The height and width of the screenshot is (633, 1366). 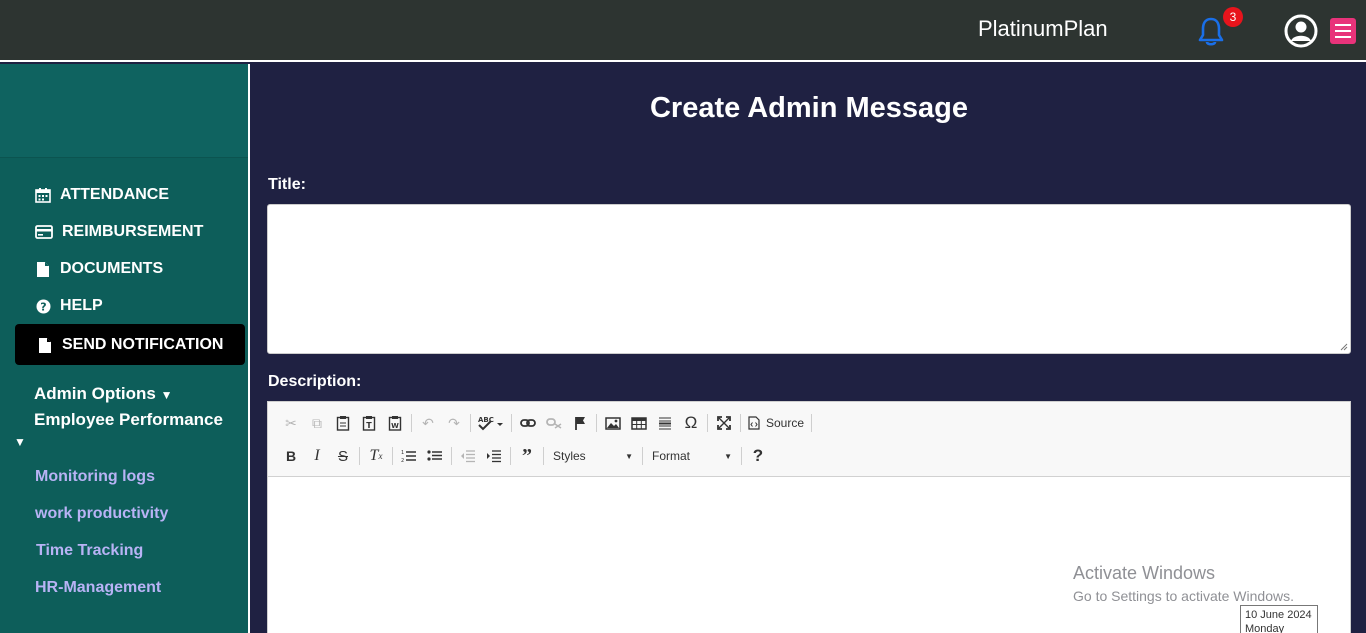 I want to click on svg-text: T, so click(x=369, y=425).